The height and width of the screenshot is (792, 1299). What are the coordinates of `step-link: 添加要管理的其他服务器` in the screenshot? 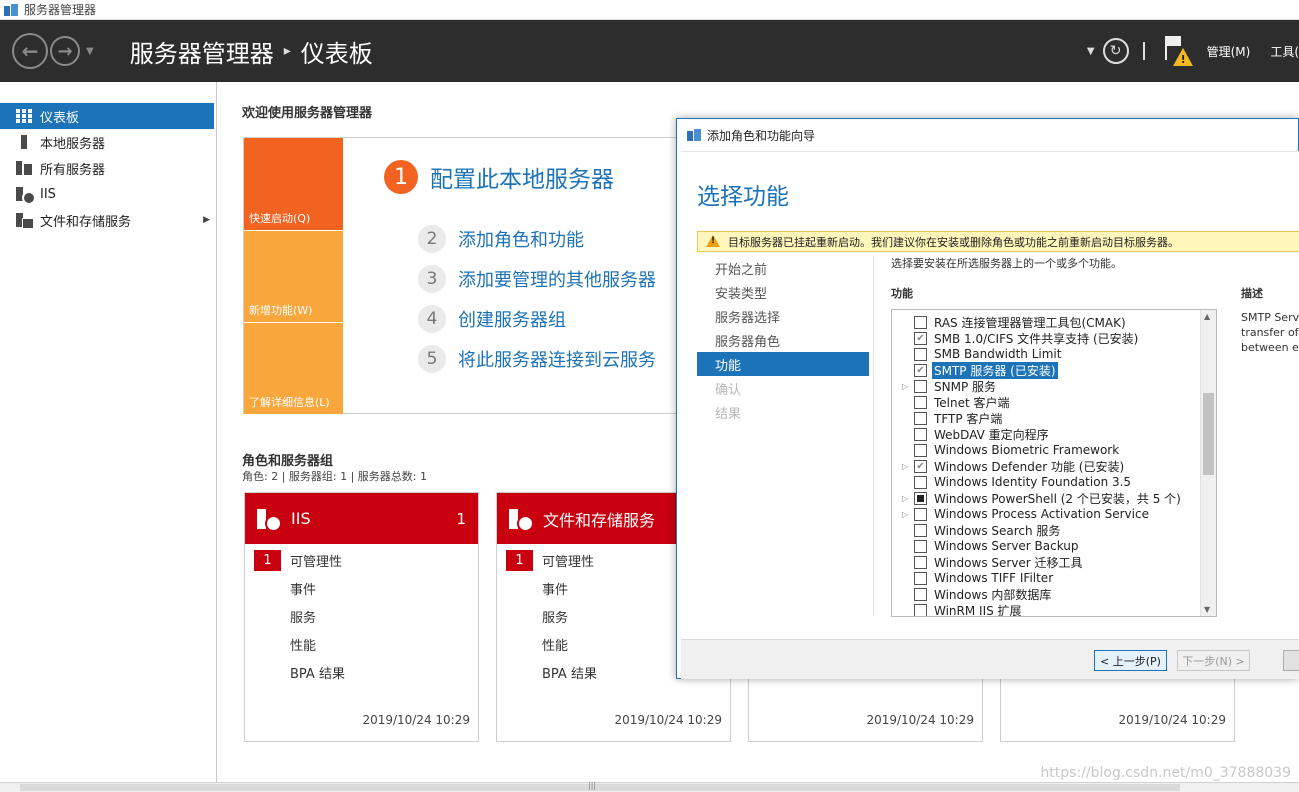 It's located at (557, 279).